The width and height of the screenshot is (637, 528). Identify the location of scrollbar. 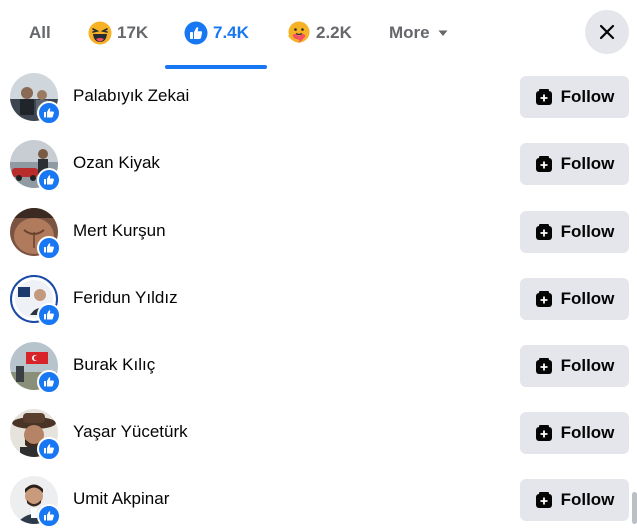
(634, 508).